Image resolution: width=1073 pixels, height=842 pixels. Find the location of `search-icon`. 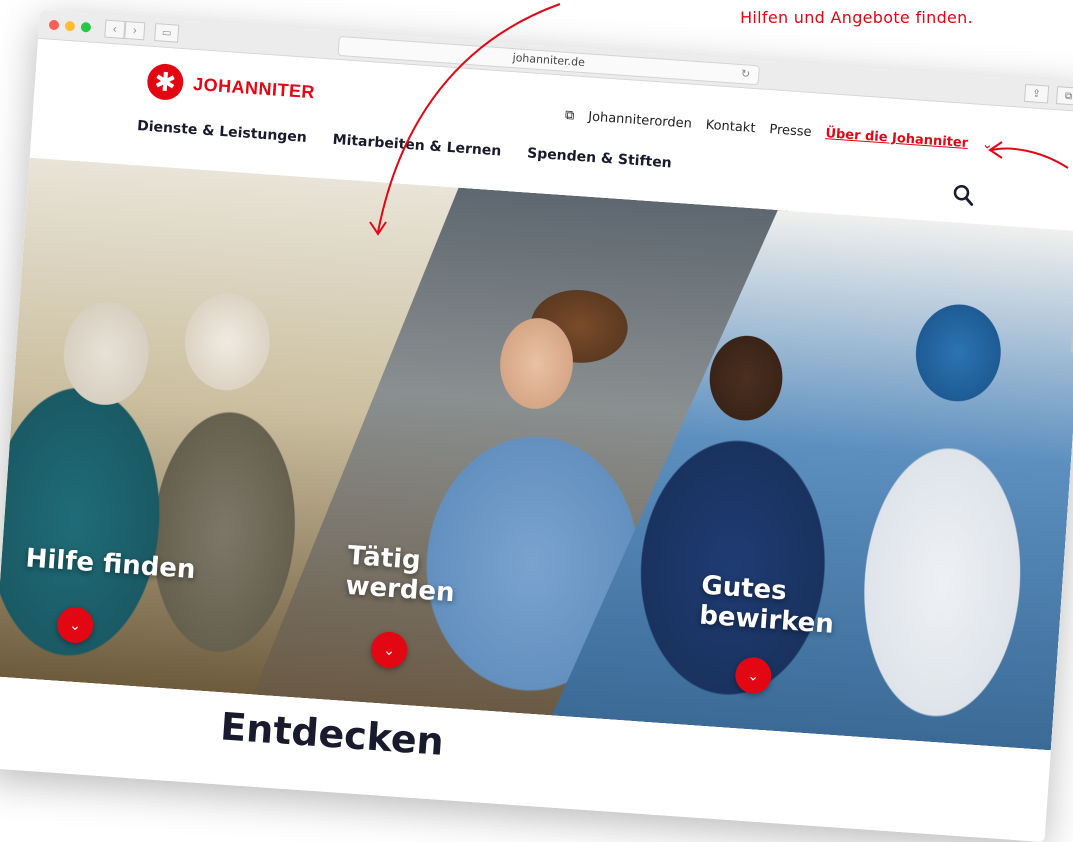

search-icon is located at coordinates (963, 197).